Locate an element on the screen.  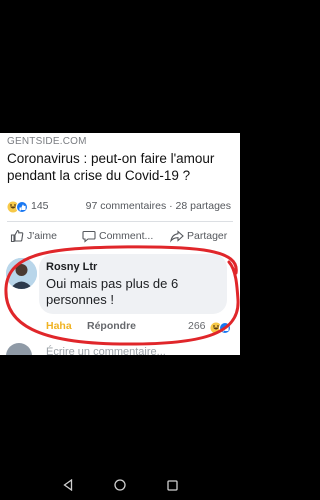
comment-text: Oui mais pas plus de 6 personnes ! is located at coordinates (112, 291).